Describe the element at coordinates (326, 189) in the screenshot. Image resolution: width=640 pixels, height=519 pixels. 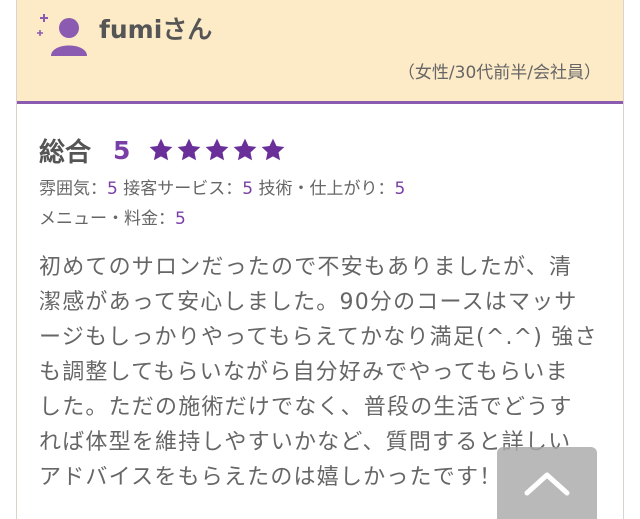
I see `skill-label: 技術・仕上がり：` at that location.